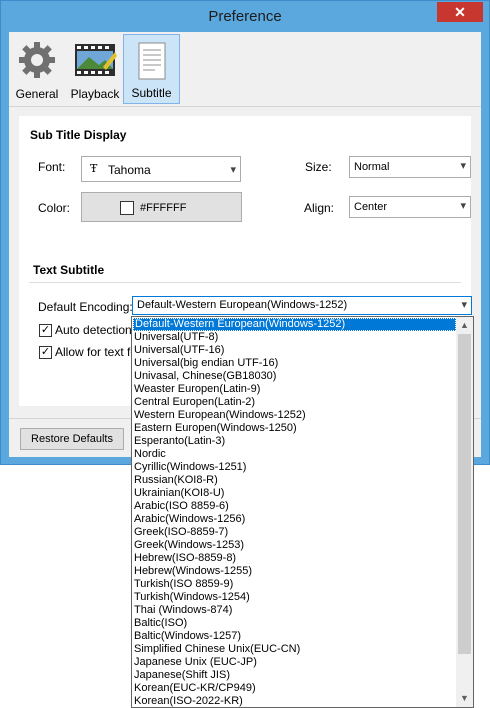 Image resolution: width=490 pixels, height=708 pixels. Describe the element at coordinates (242, 305) in the screenshot. I see `encoding-value: Default-Western European(Windows-1252)` at that location.